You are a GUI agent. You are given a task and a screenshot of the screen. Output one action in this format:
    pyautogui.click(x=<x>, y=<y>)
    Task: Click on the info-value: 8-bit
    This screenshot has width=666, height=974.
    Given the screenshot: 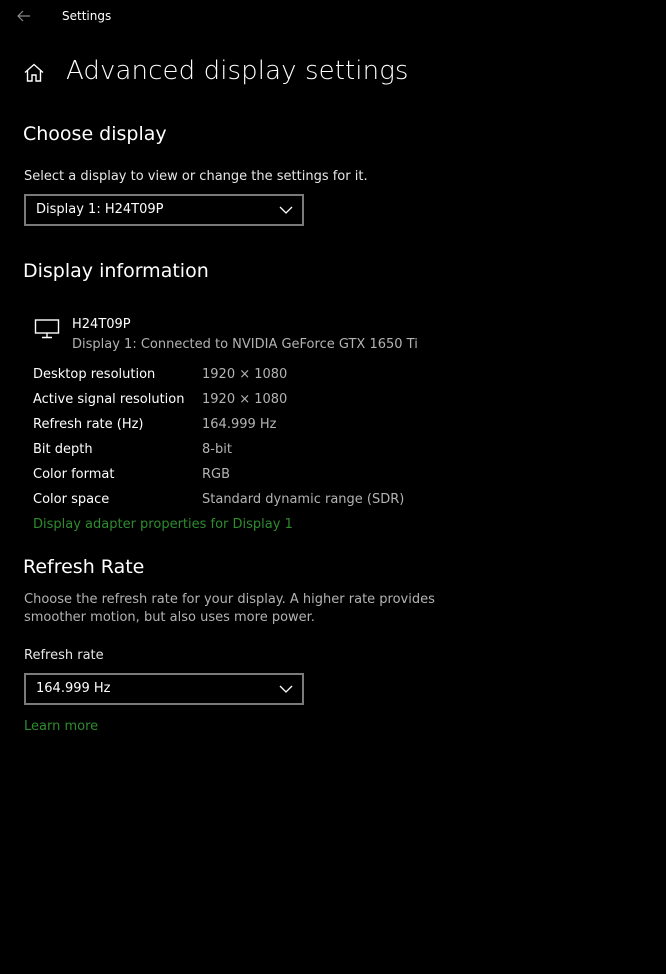 What is the action you would take?
    pyautogui.click(x=217, y=449)
    